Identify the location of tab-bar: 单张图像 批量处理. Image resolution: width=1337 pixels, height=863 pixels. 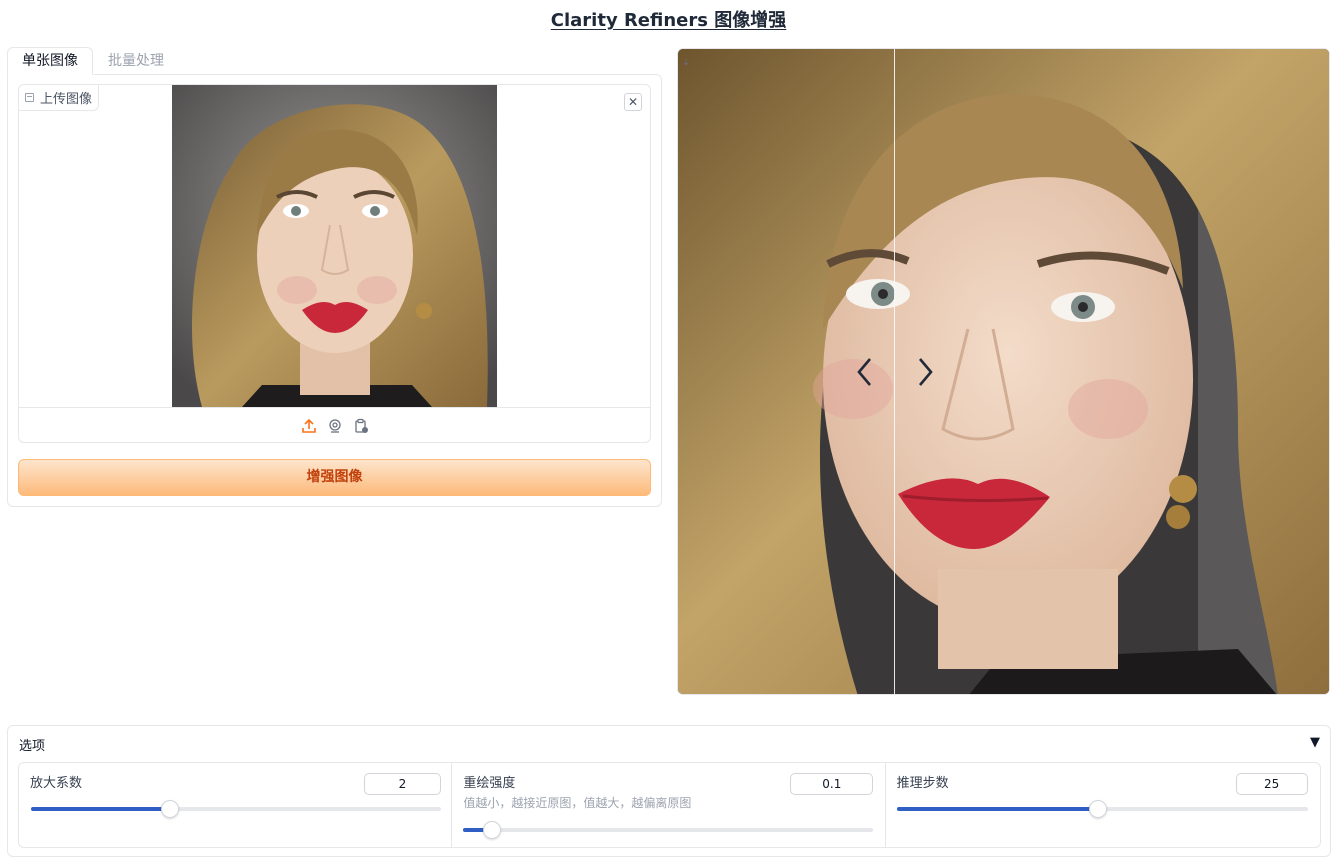
(334, 61).